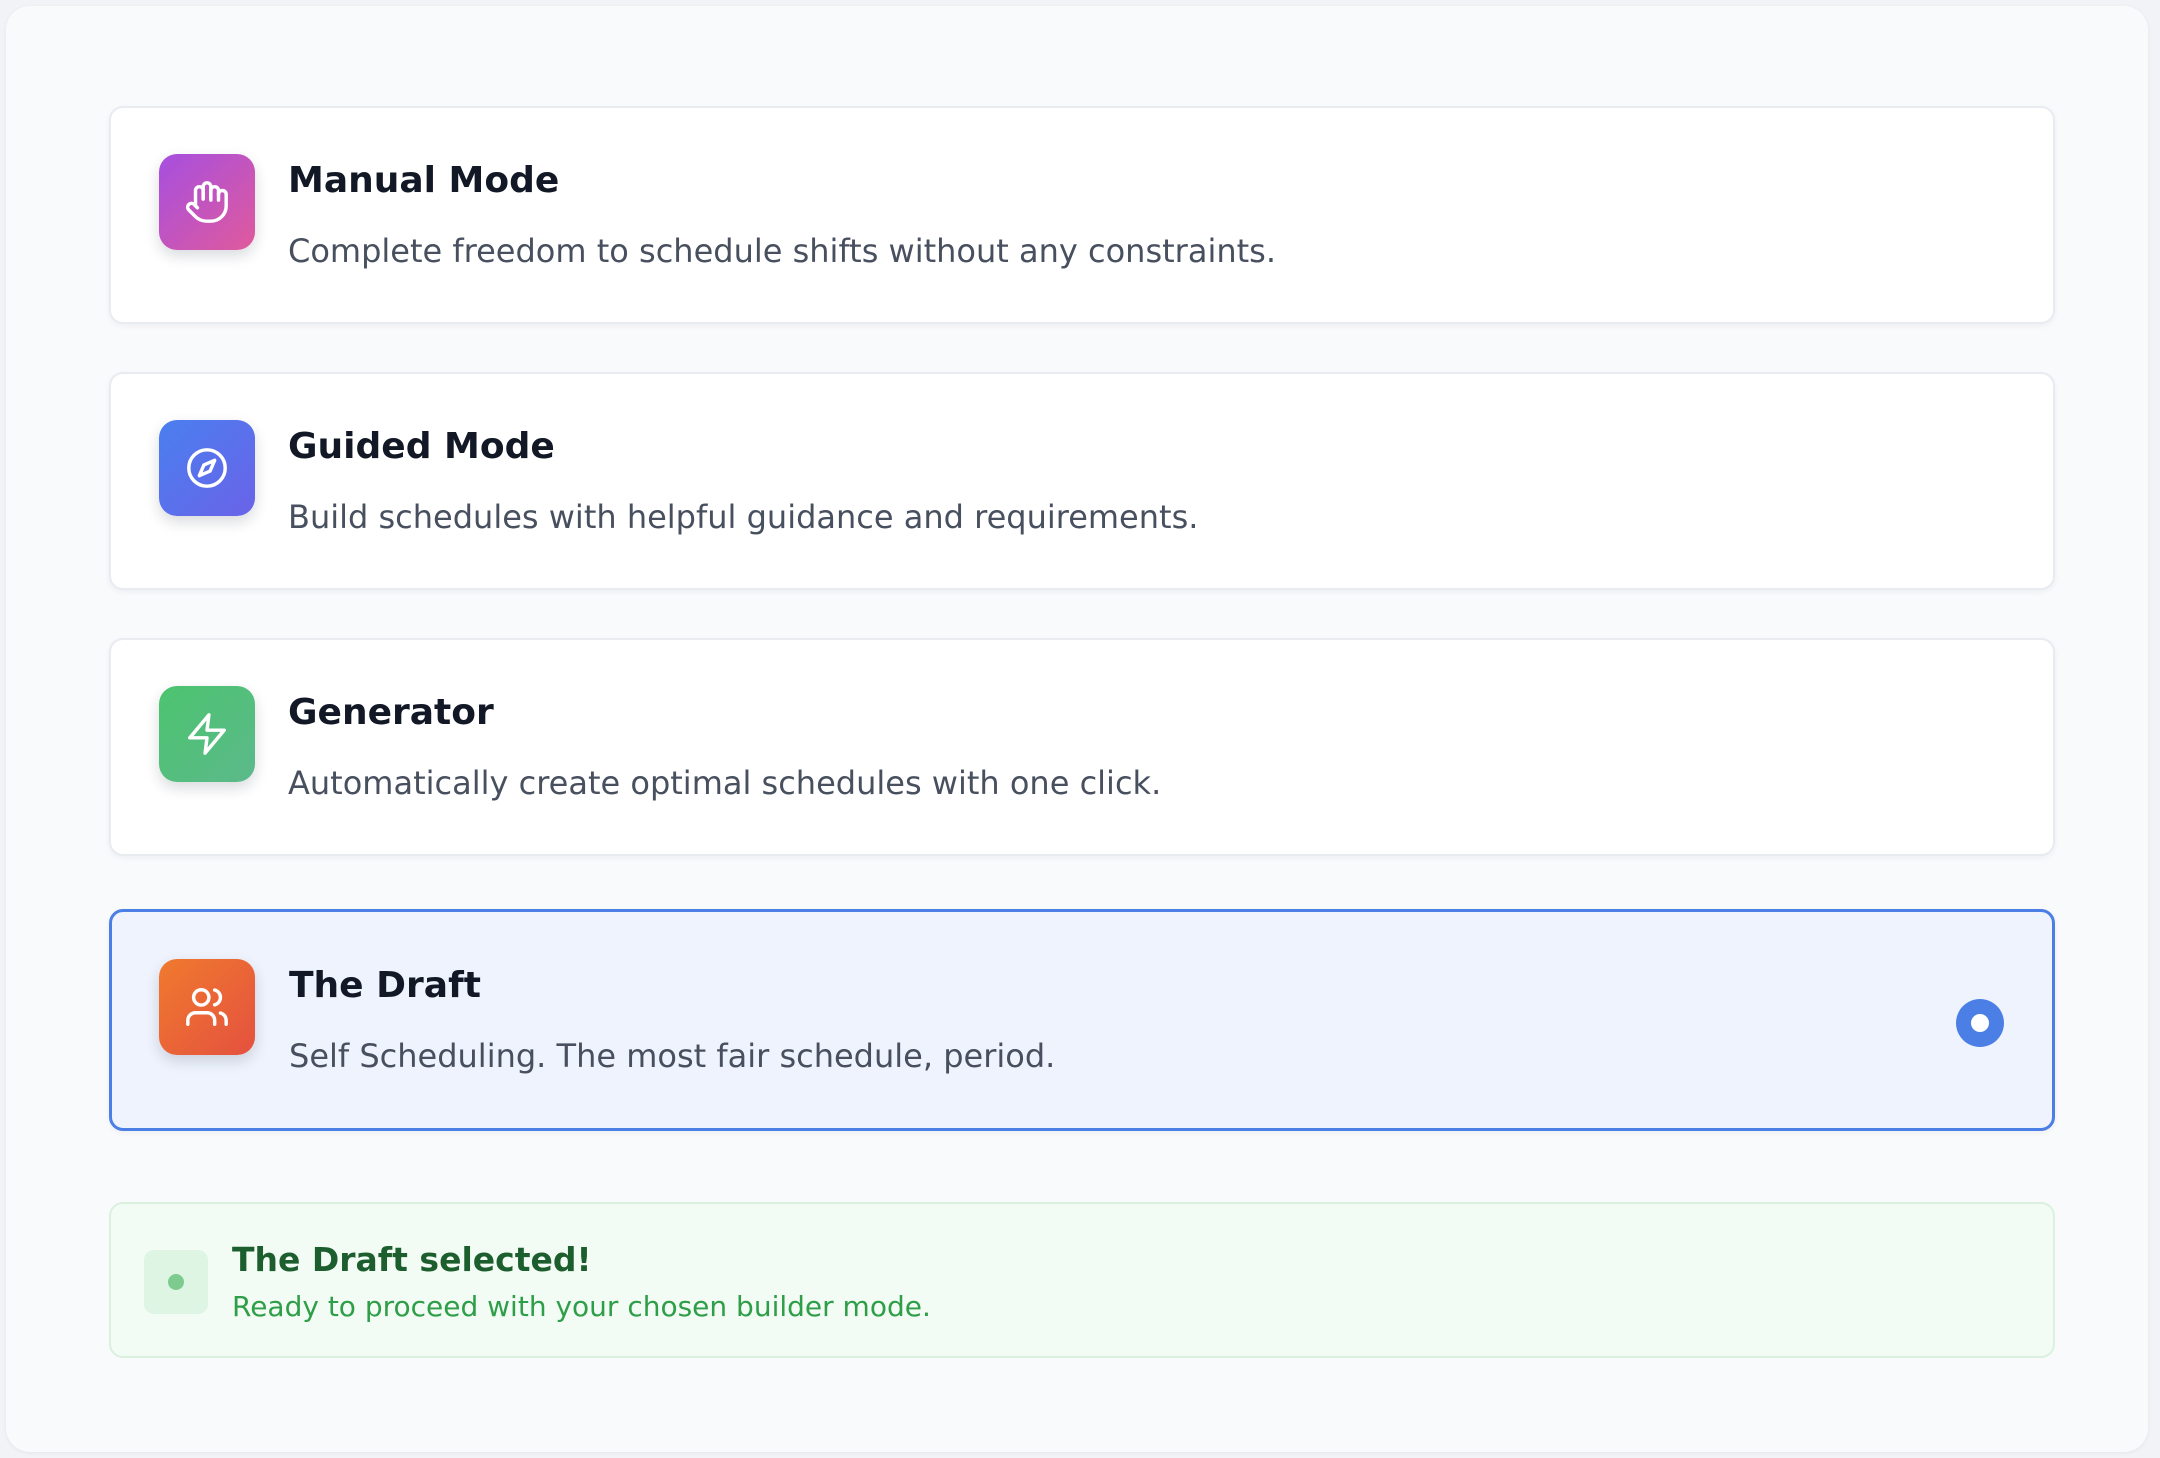  Describe the element at coordinates (421, 446) in the screenshot. I see `mode-title: Guided Mode` at that location.